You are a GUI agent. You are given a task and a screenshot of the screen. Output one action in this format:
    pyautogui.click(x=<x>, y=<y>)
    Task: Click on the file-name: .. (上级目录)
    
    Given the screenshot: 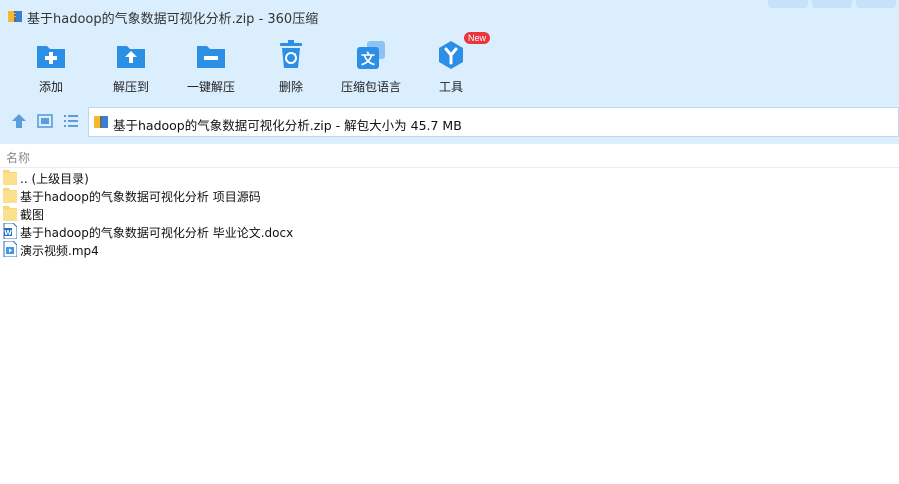 What is the action you would take?
    pyautogui.click(x=54, y=179)
    